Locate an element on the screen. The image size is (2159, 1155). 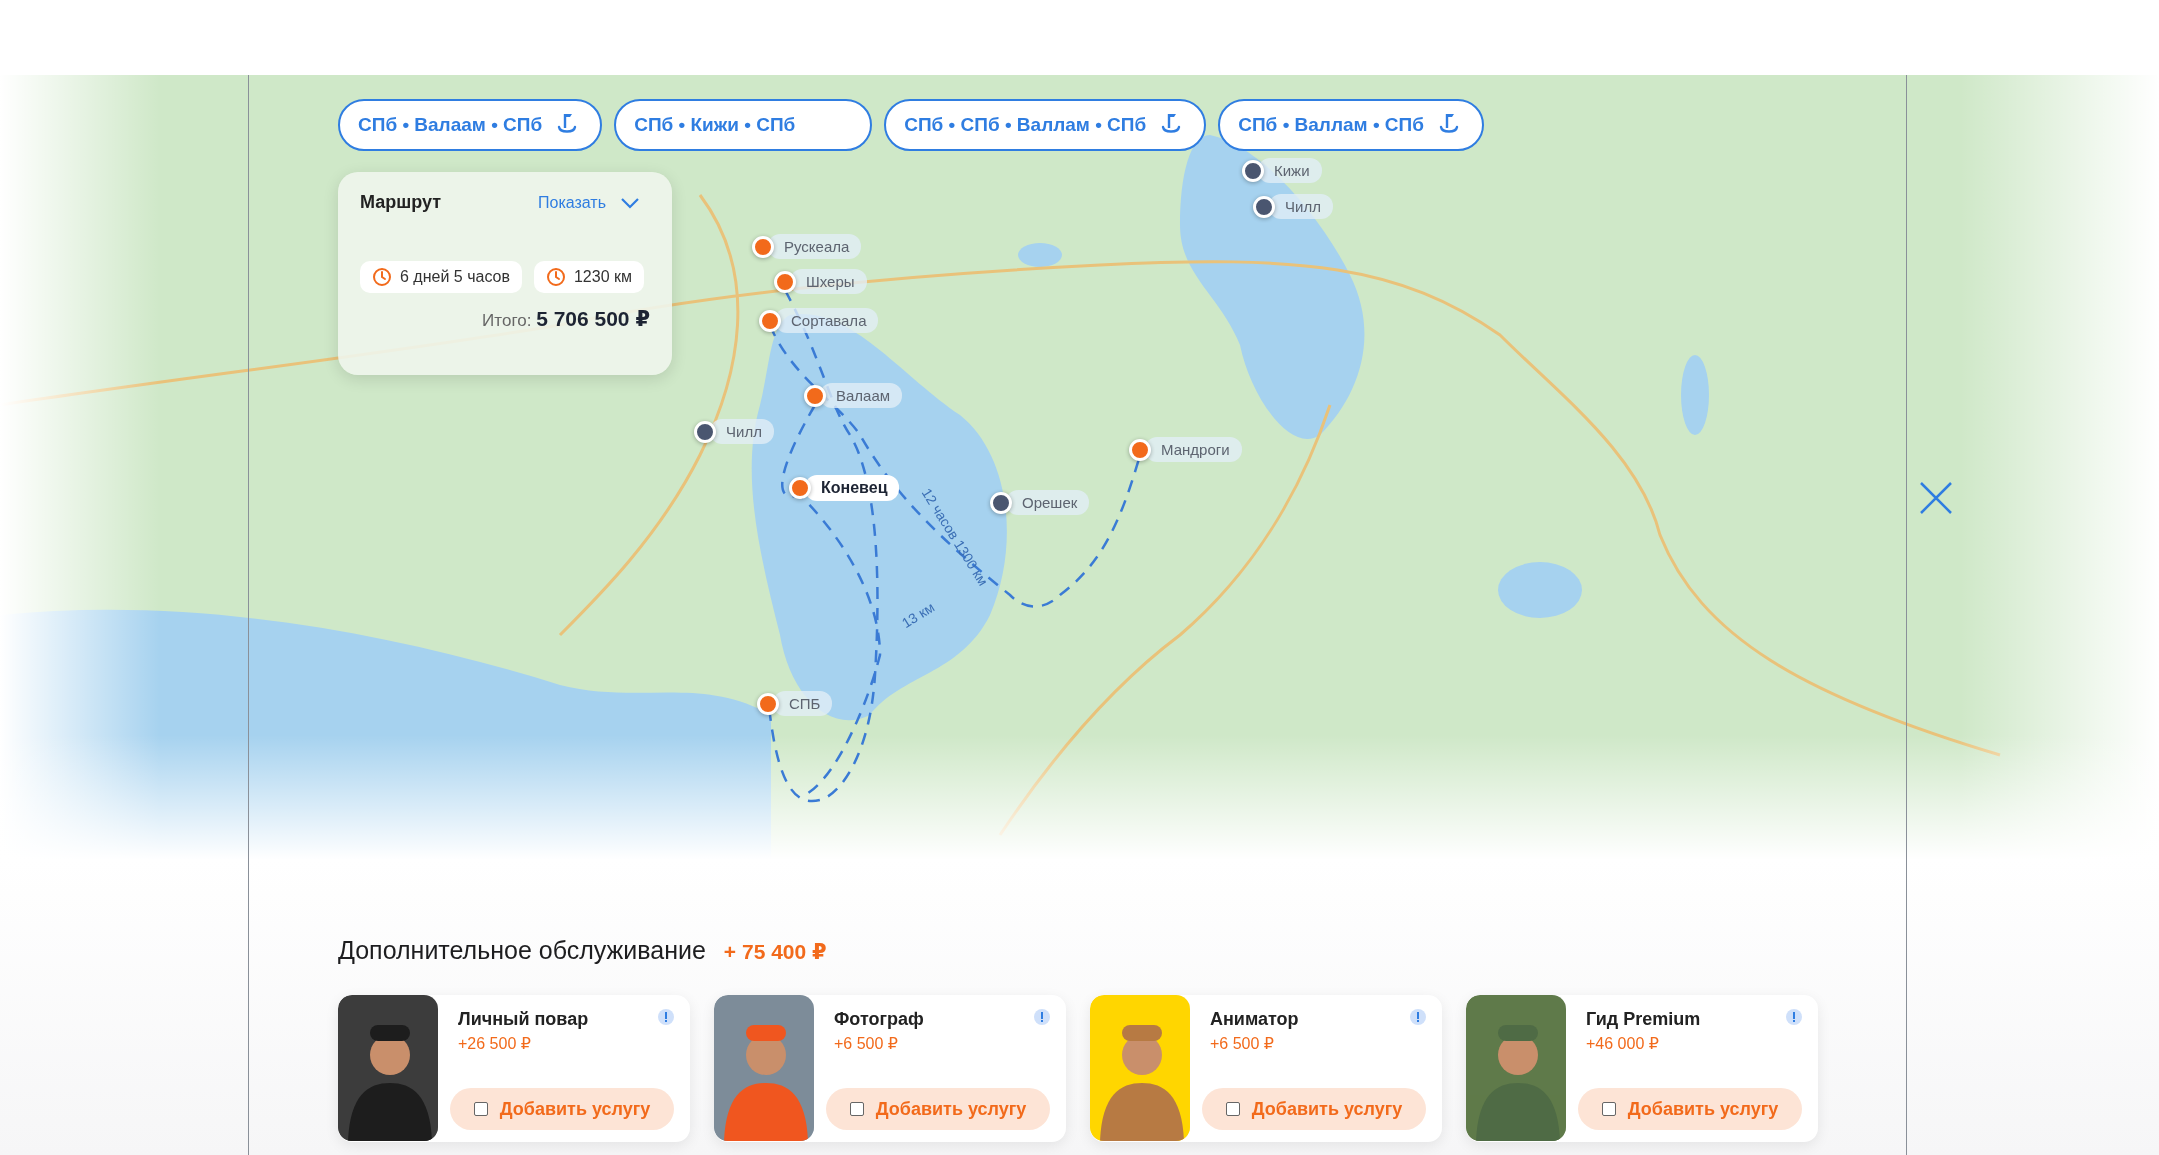
pin-label: Валаам is located at coordinates (861, 395).